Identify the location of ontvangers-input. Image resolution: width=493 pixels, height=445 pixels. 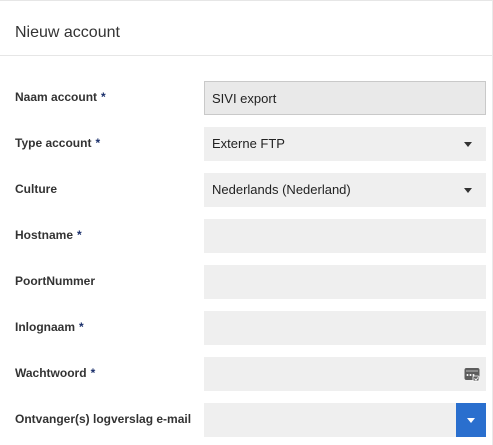
(332, 420).